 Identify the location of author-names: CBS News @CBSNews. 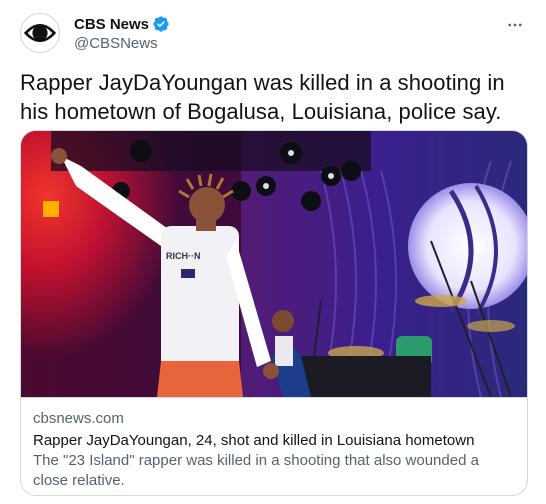
(122, 33).